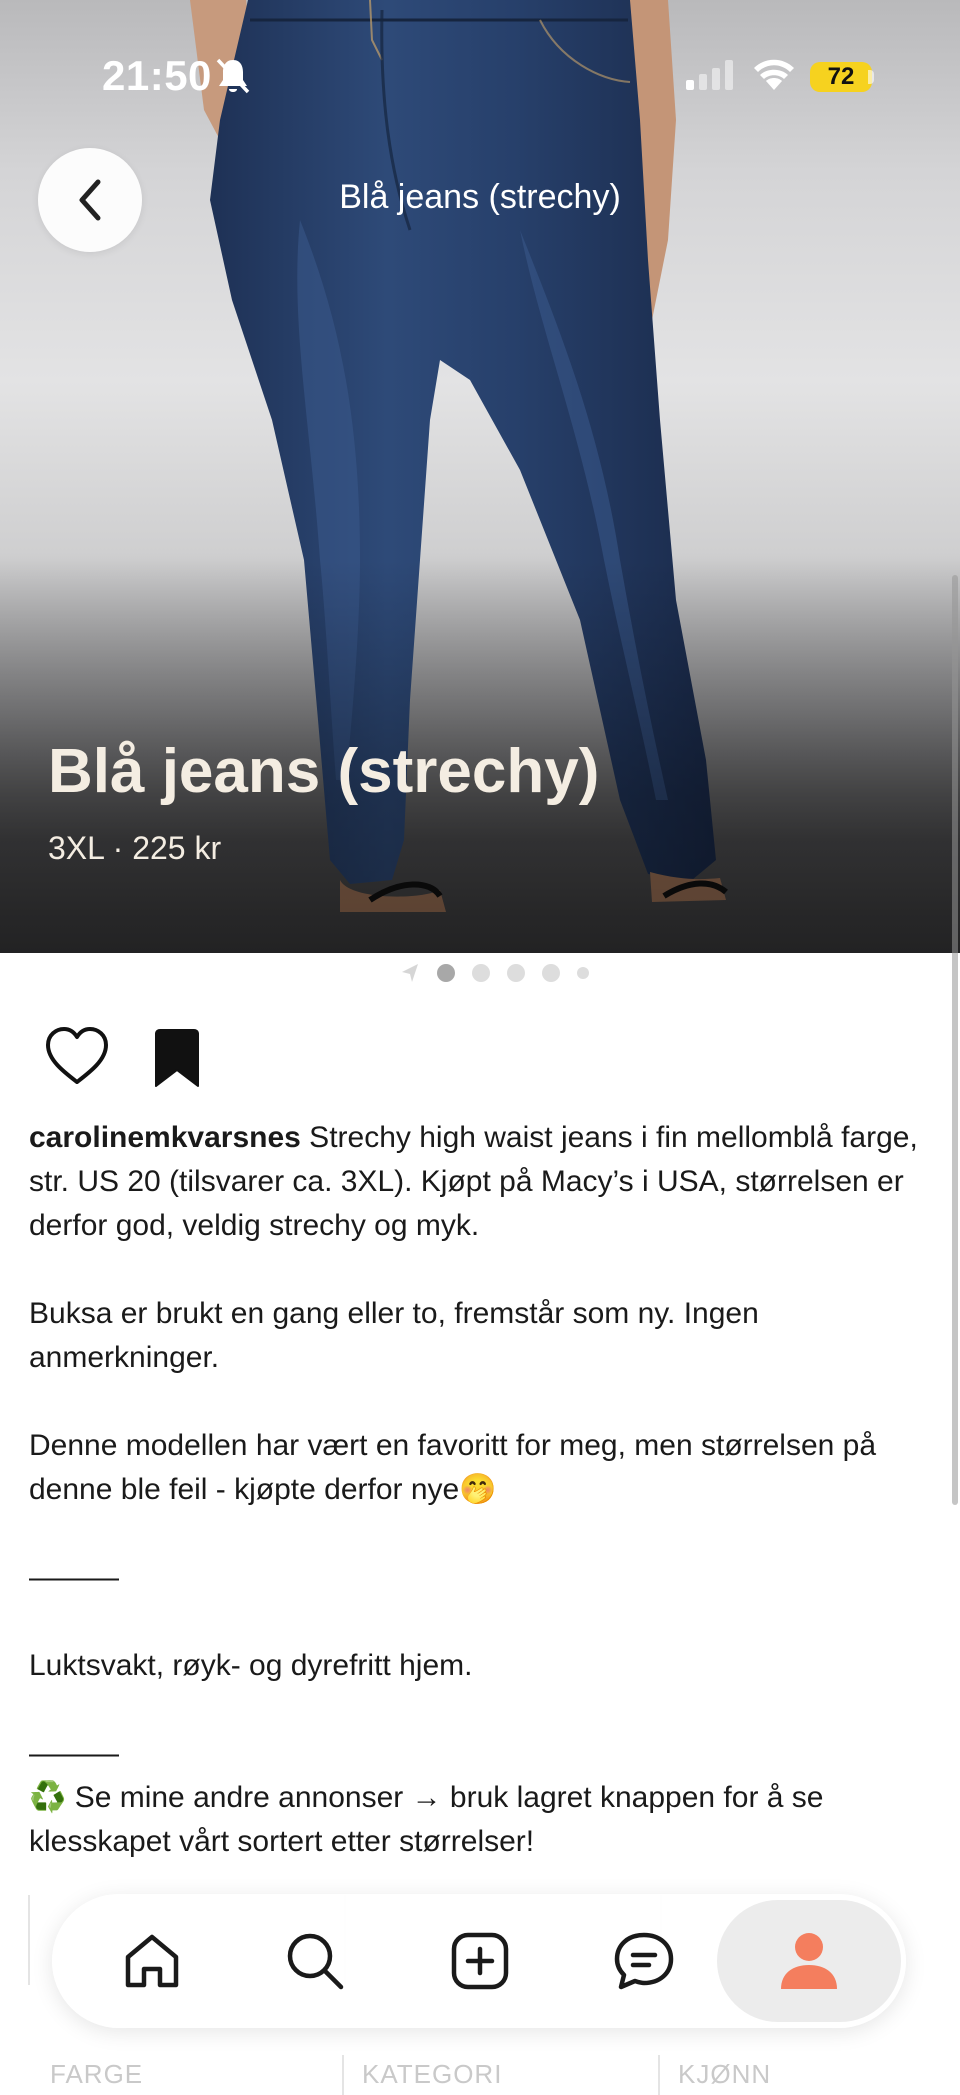 The height and width of the screenshot is (2095, 960). Describe the element at coordinates (251, 1665) in the screenshot. I see `description-paragraph: Luktsvakt, røyk- og dyrefritt hjem.` at that location.